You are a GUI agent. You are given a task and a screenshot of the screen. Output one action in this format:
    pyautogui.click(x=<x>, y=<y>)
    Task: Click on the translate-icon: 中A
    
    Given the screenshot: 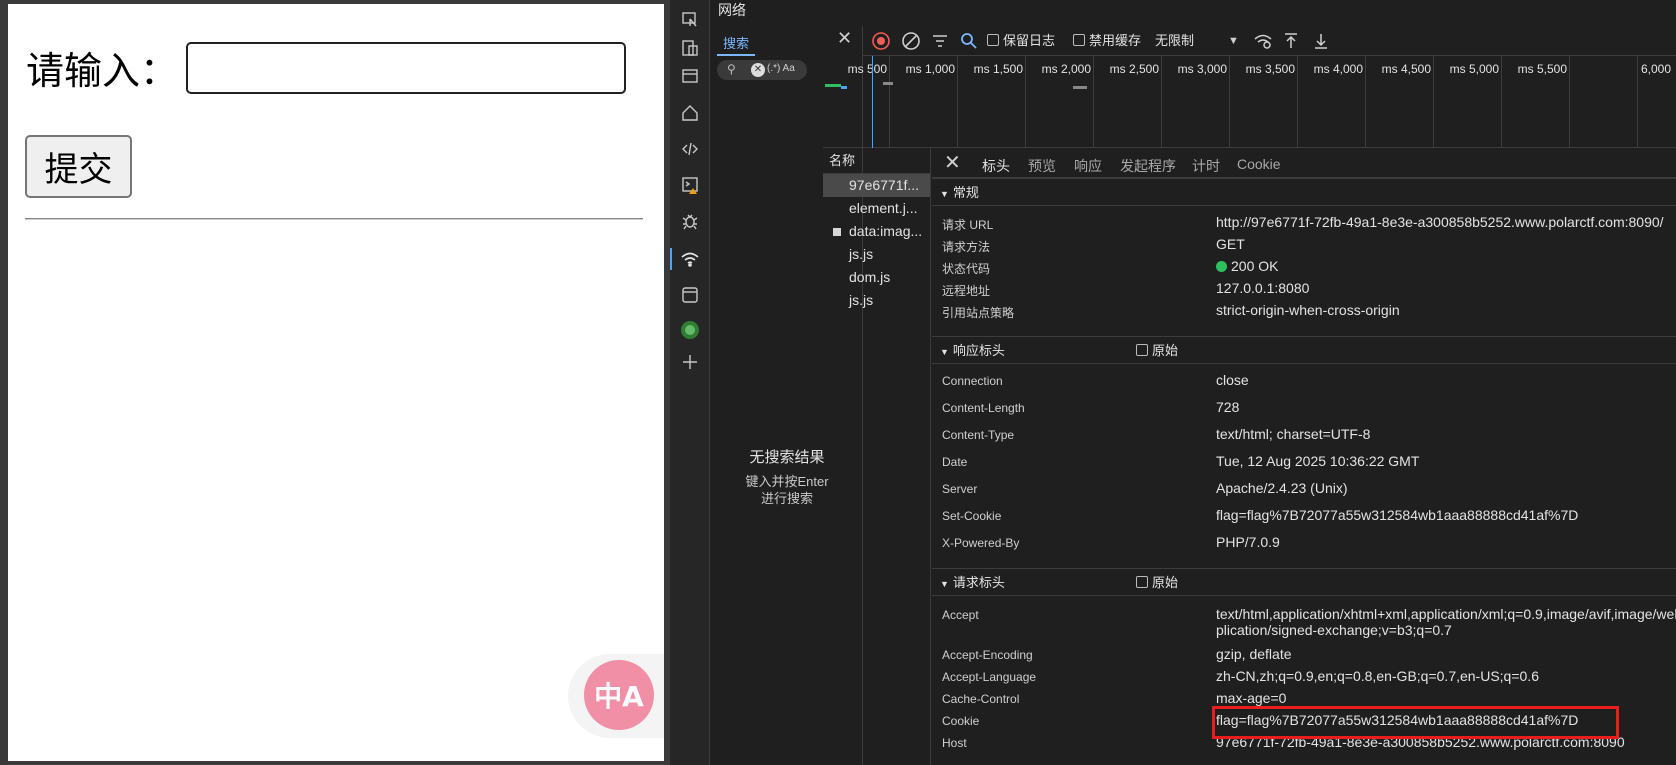 What is the action you would take?
    pyautogui.click(x=619, y=695)
    